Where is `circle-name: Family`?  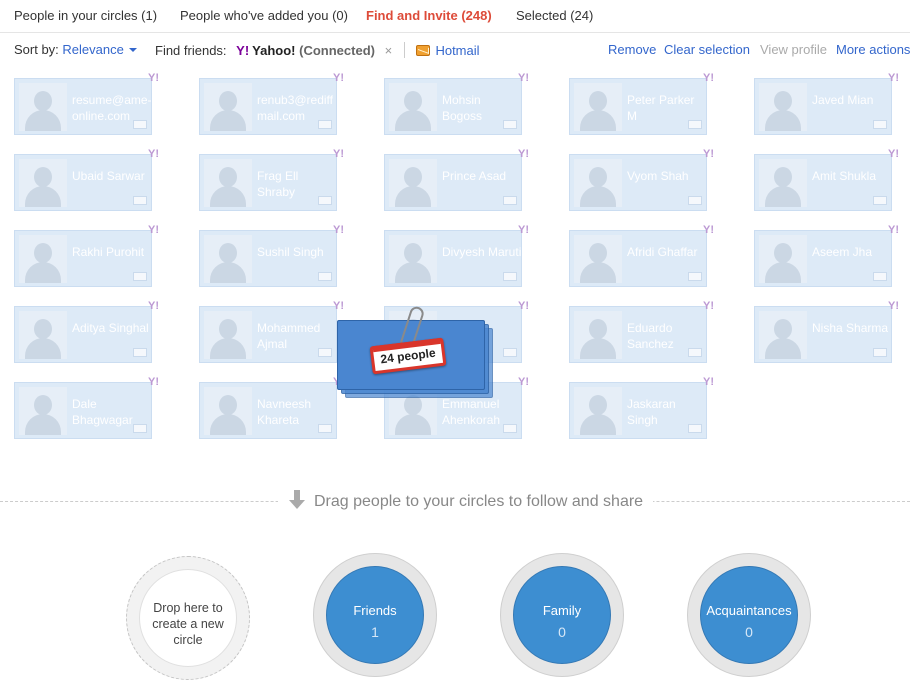 circle-name: Family is located at coordinates (562, 610).